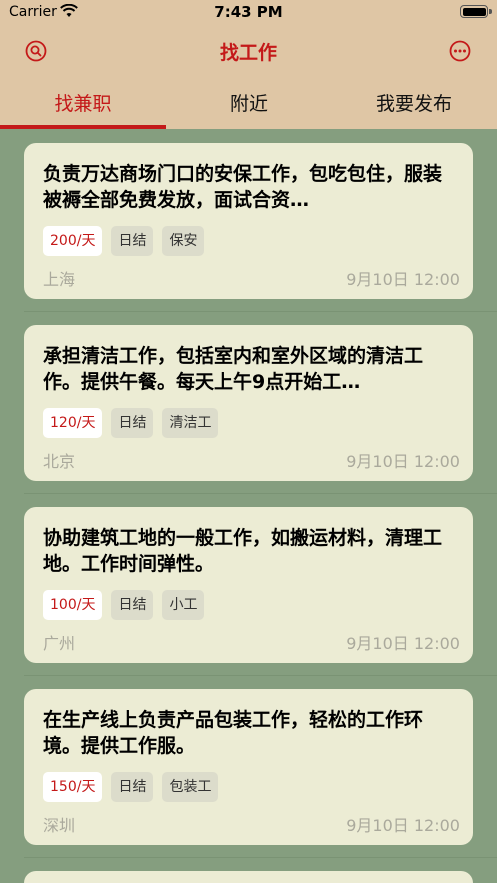  What do you see at coordinates (73, 241) in the screenshot?
I see `pay-tag: 200/天` at bounding box center [73, 241].